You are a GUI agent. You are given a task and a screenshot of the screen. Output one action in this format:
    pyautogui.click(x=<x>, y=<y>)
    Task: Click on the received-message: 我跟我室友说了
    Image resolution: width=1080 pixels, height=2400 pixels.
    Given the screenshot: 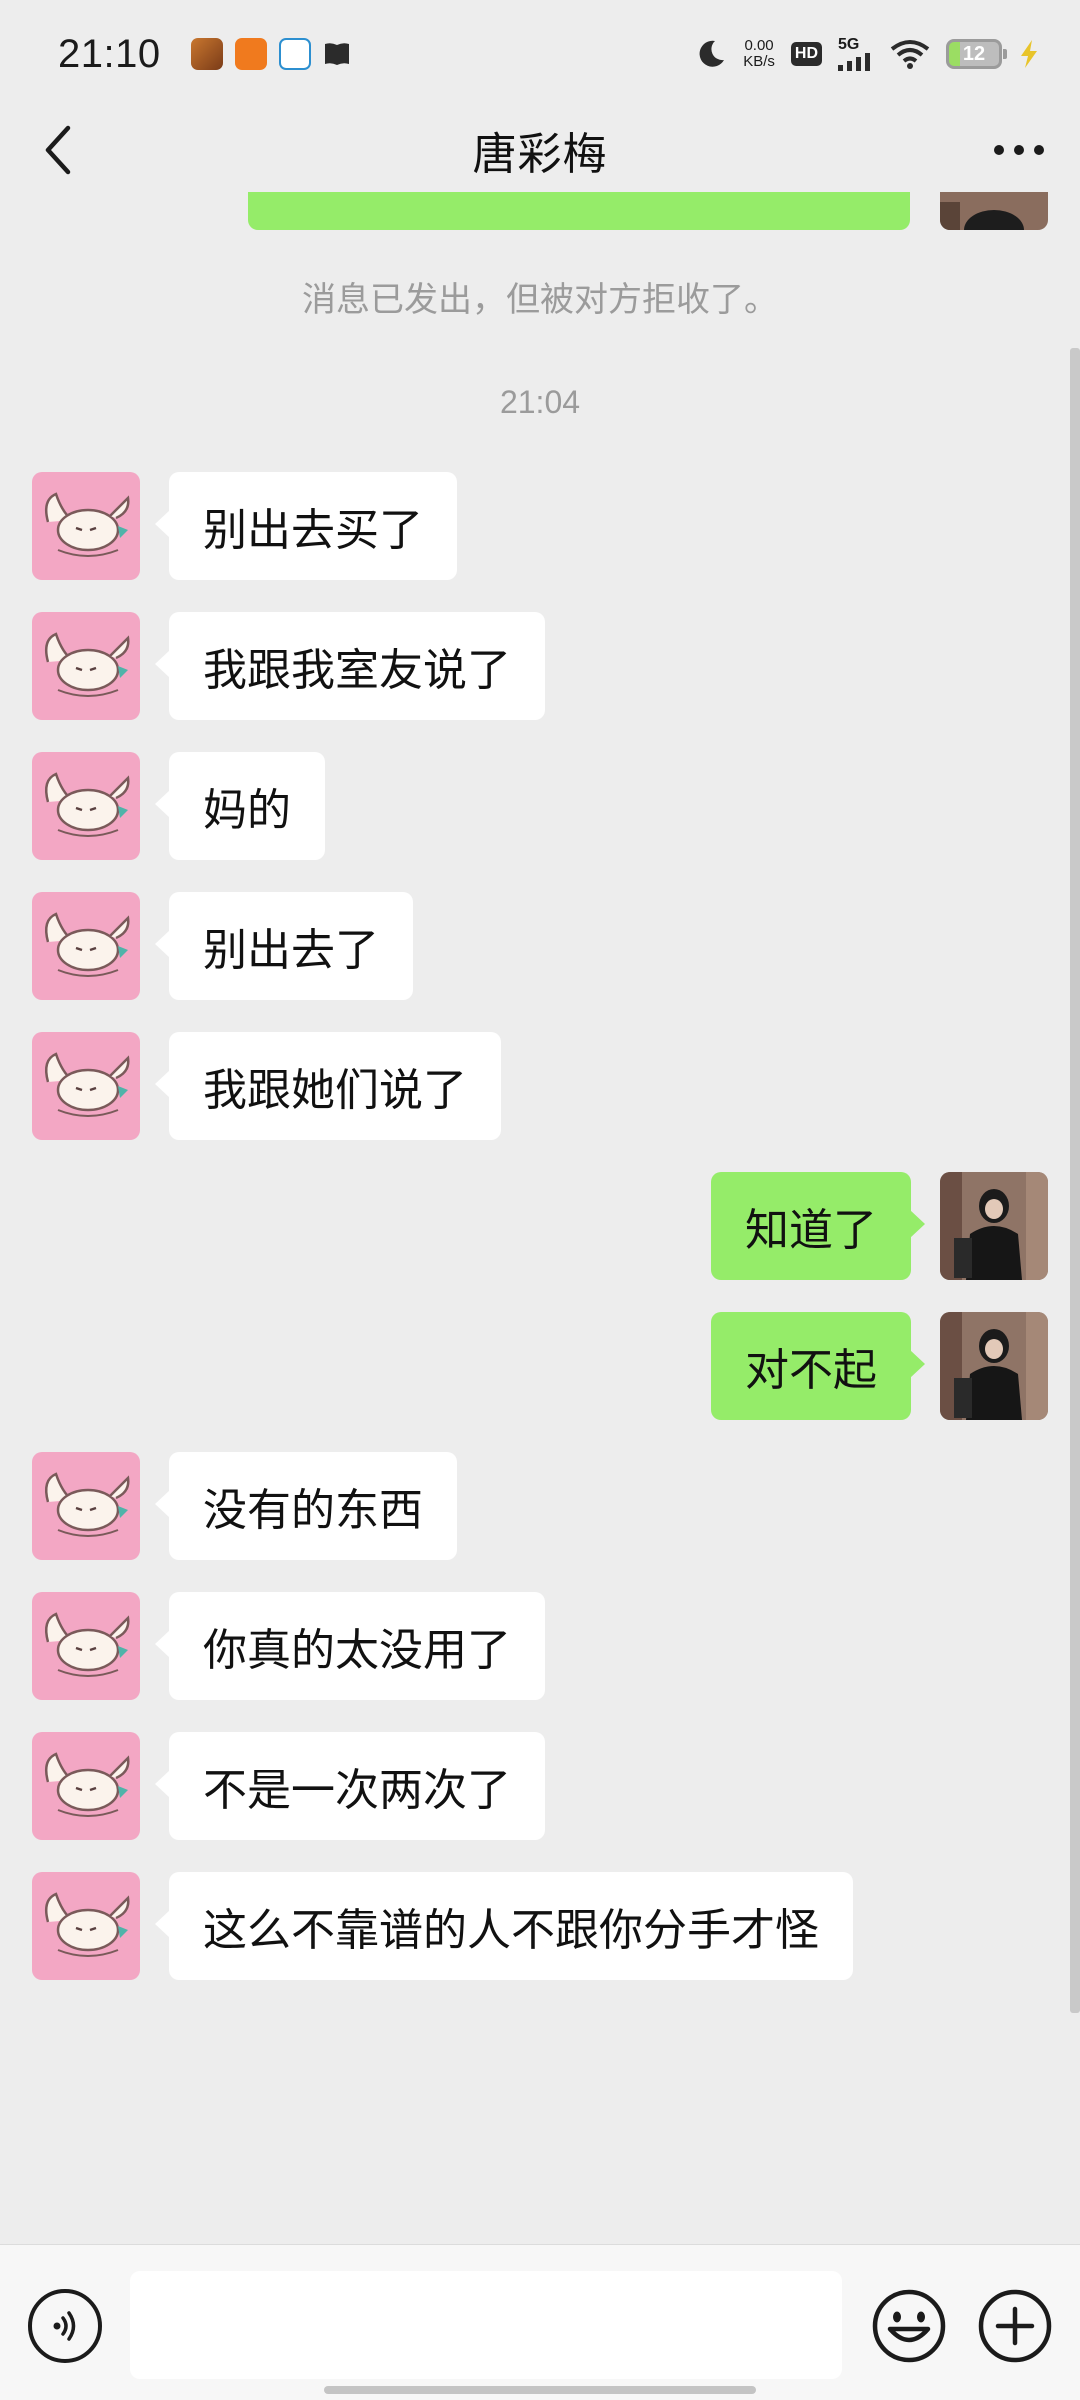 What is the action you would take?
    pyautogui.click(x=288, y=666)
    